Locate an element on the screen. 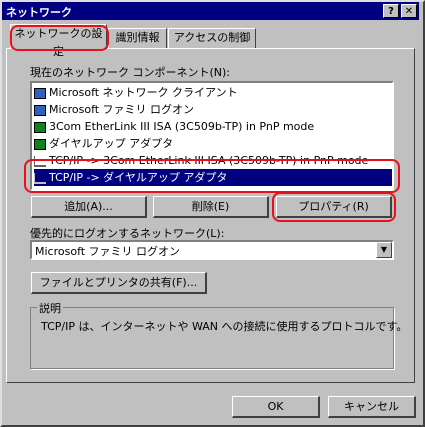 This screenshot has width=425, height=427. list-item-label: TCP/IP -> ダイヤルアップ アダプタ is located at coordinates (138, 177).